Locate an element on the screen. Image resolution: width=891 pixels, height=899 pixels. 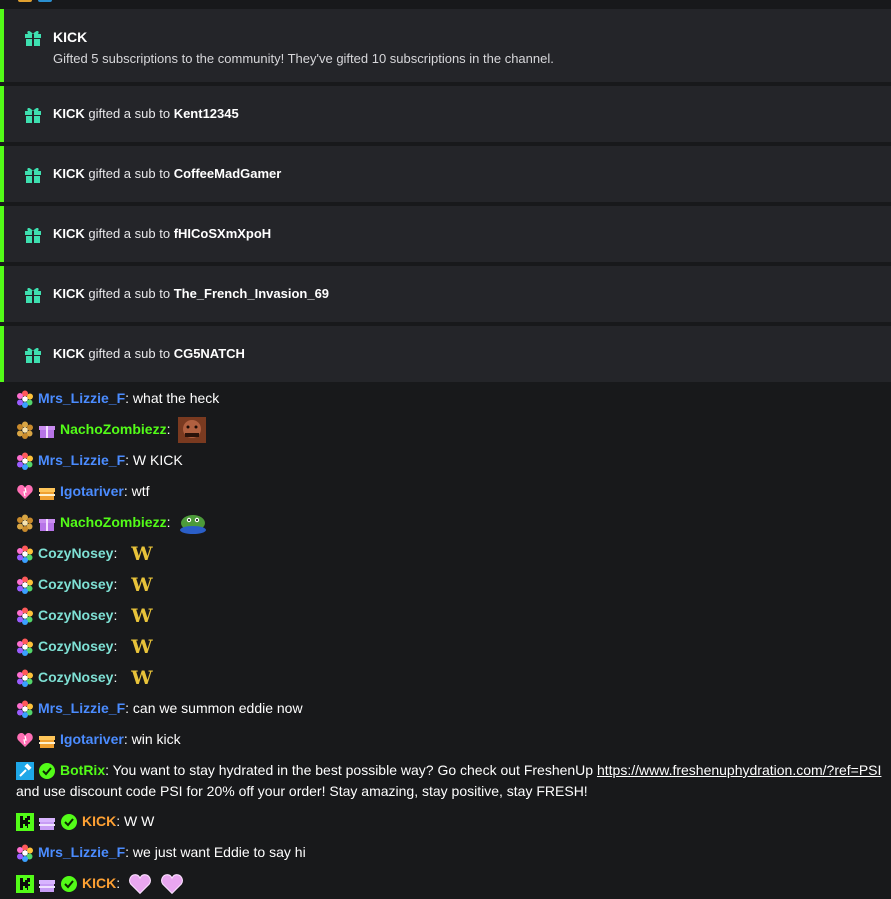
message-text: W W is located at coordinates (137, 821).